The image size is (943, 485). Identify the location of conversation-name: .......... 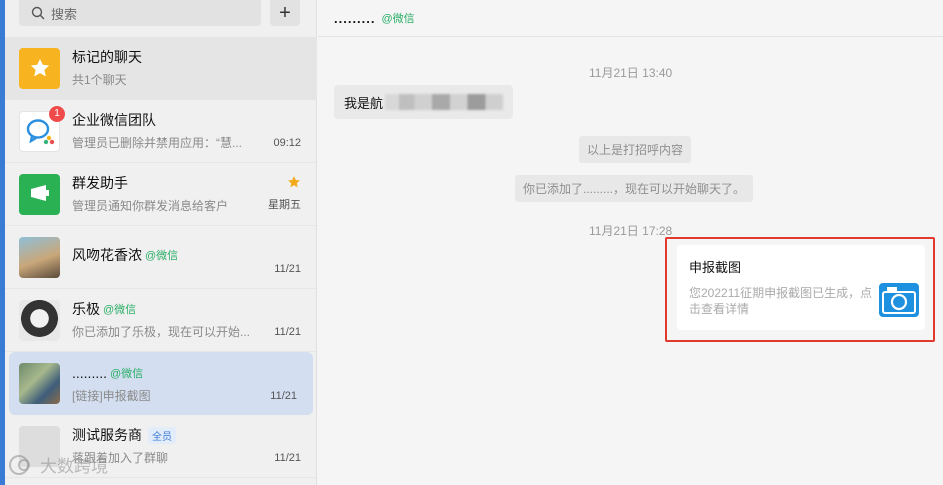
(355, 18).